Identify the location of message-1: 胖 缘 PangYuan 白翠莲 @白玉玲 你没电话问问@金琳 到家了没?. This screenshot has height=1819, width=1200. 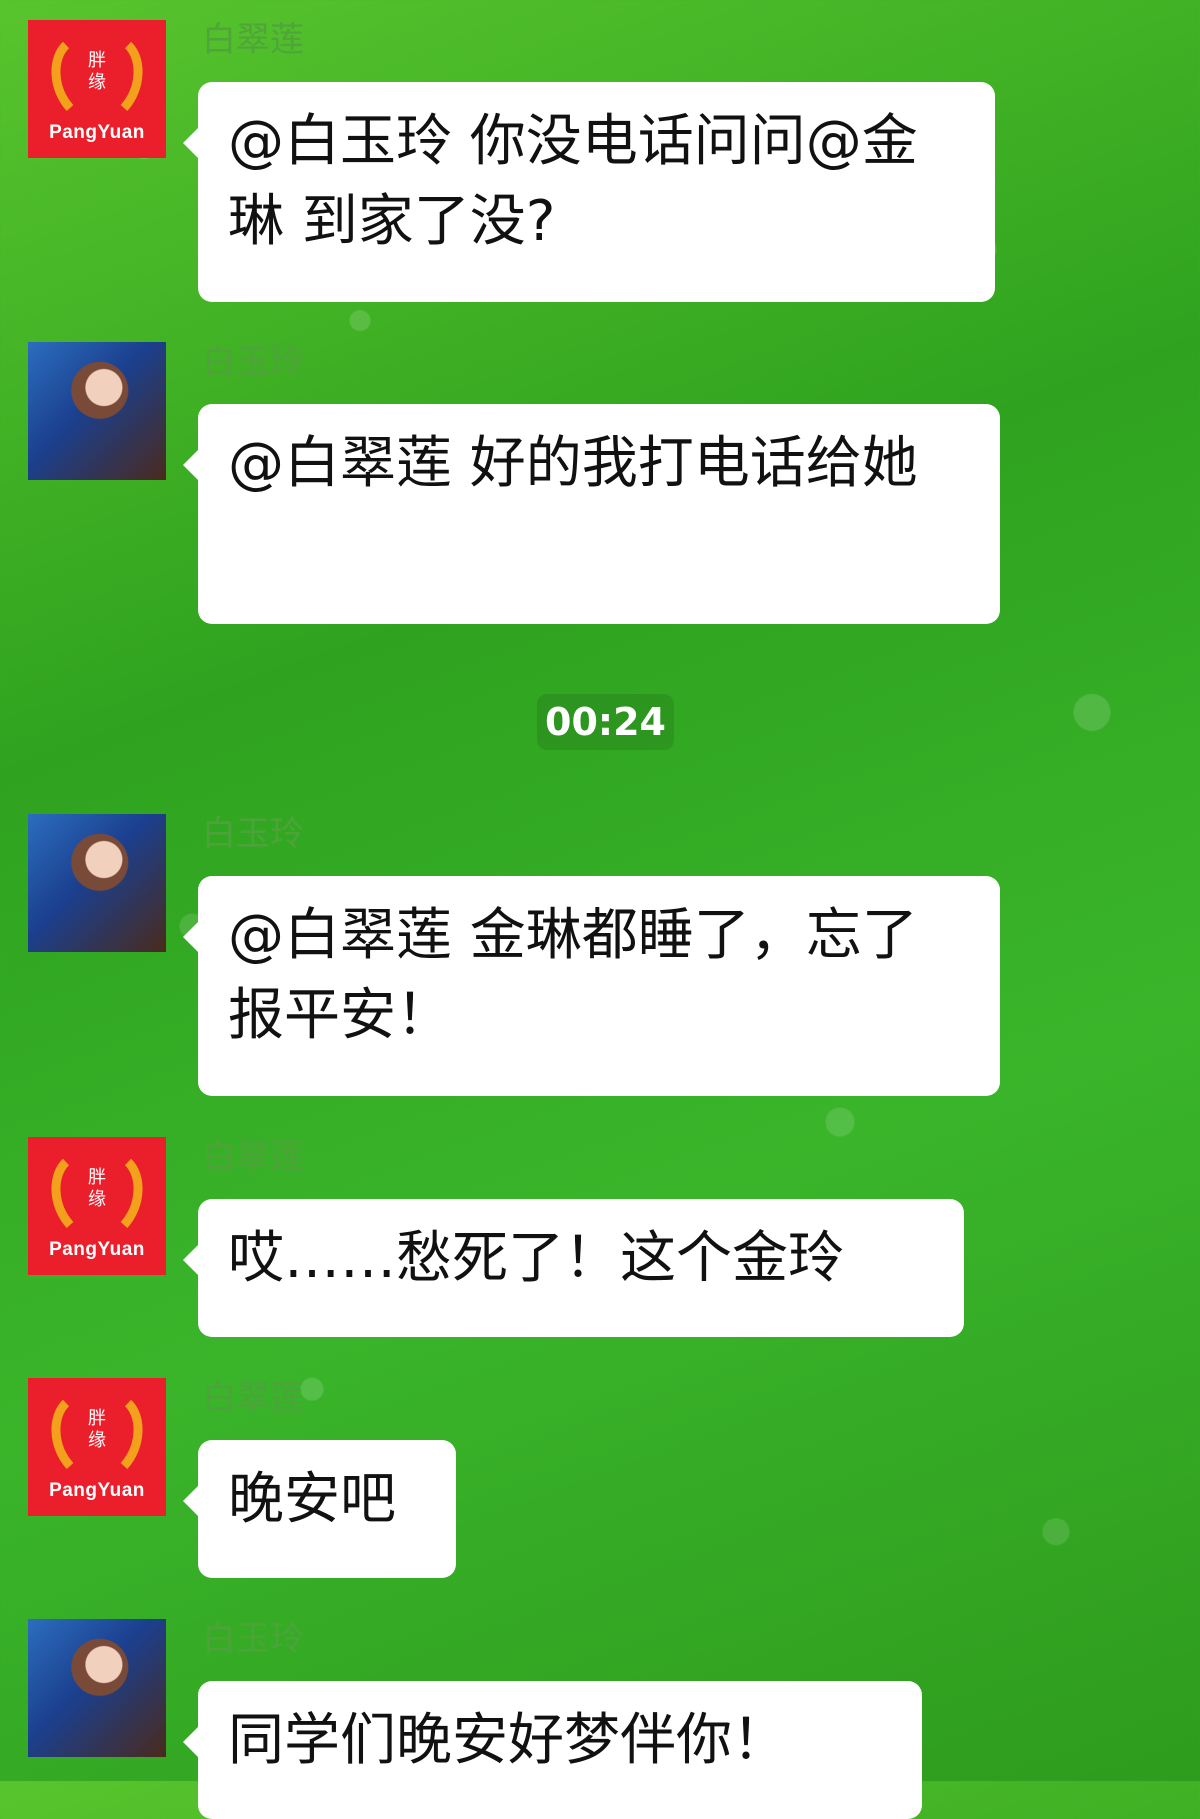
(600, 161).